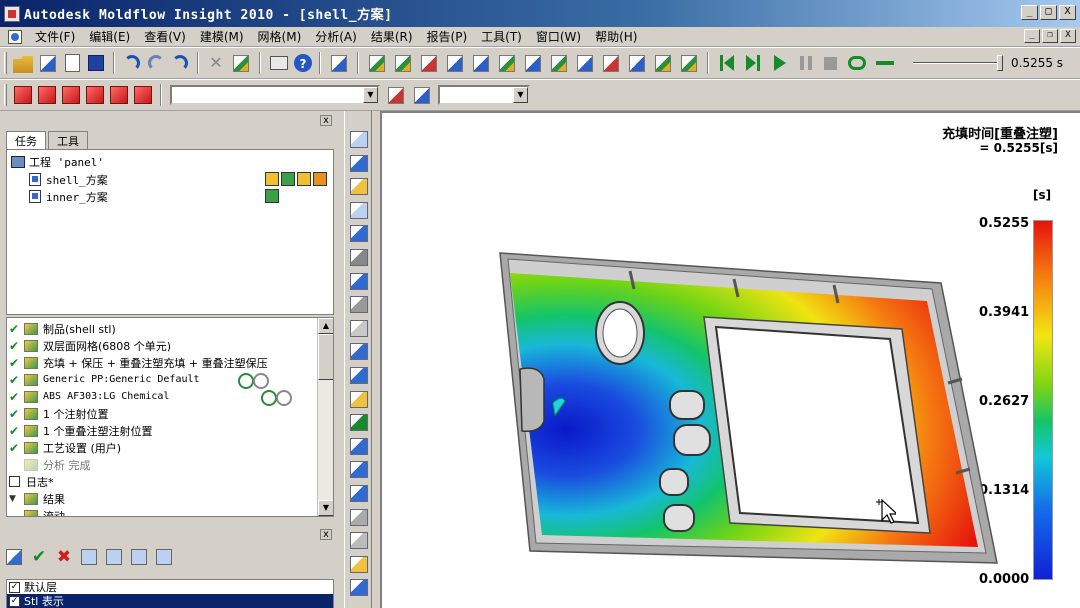  Describe the element at coordinates (727, 63) in the screenshot. I see `first-frame-icon` at that location.